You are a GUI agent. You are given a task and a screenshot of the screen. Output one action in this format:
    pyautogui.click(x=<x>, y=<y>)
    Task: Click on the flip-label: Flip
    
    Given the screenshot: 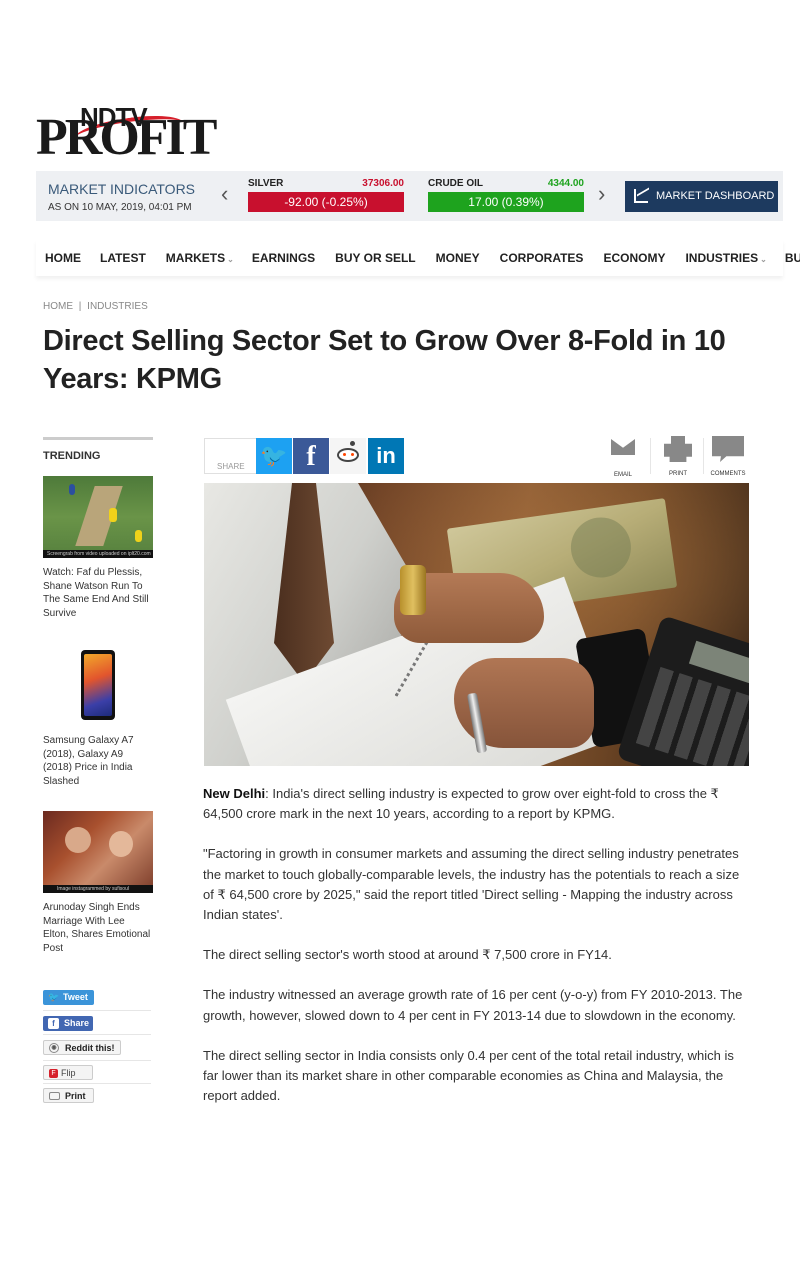 What is the action you would take?
    pyautogui.click(x=68, y=1073)
    